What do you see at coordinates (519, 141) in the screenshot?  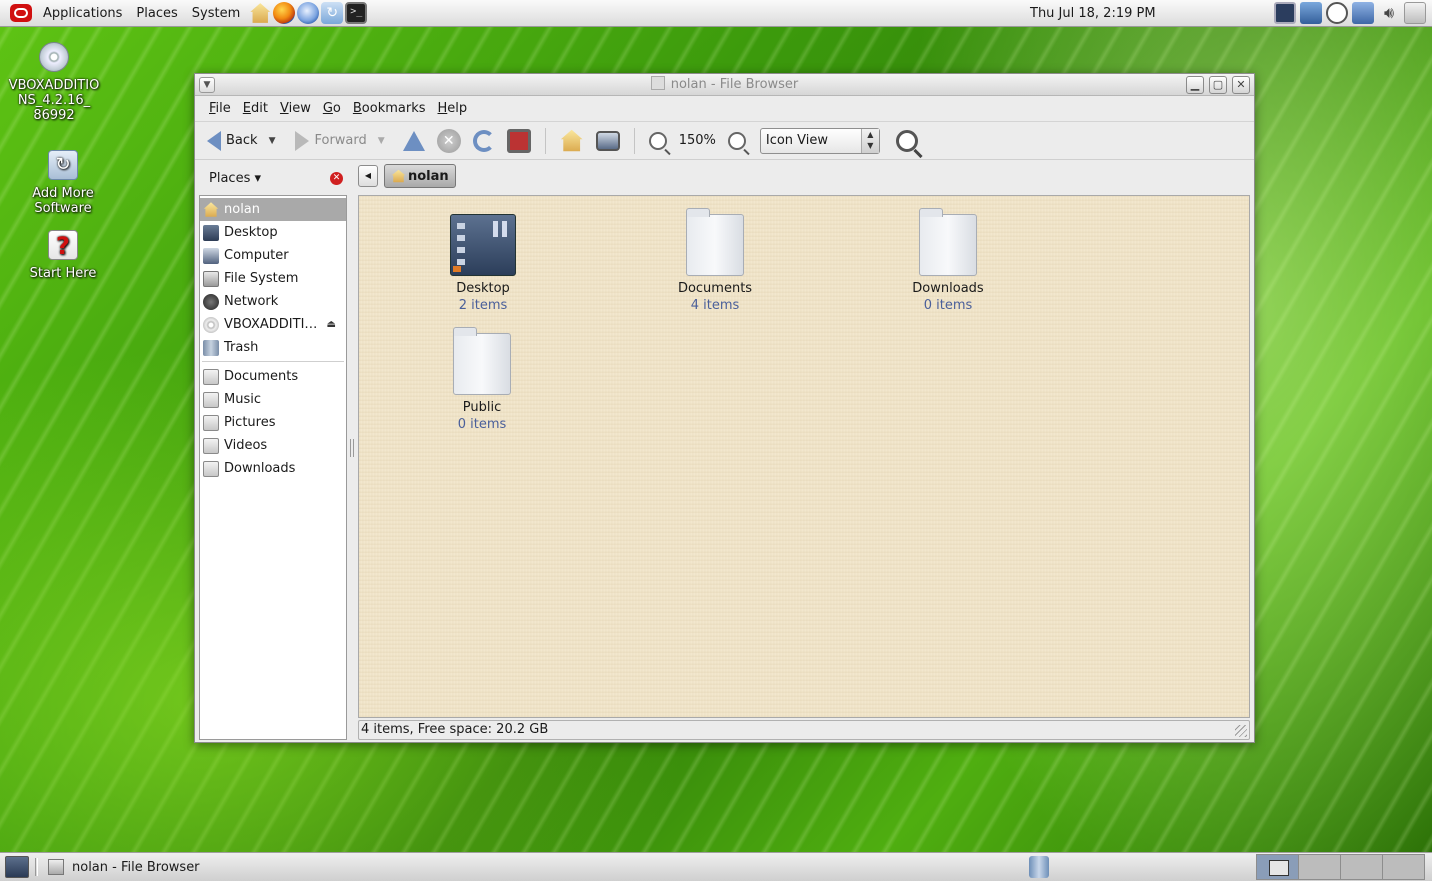 I see `record-button` at bounding box center [519, 141].